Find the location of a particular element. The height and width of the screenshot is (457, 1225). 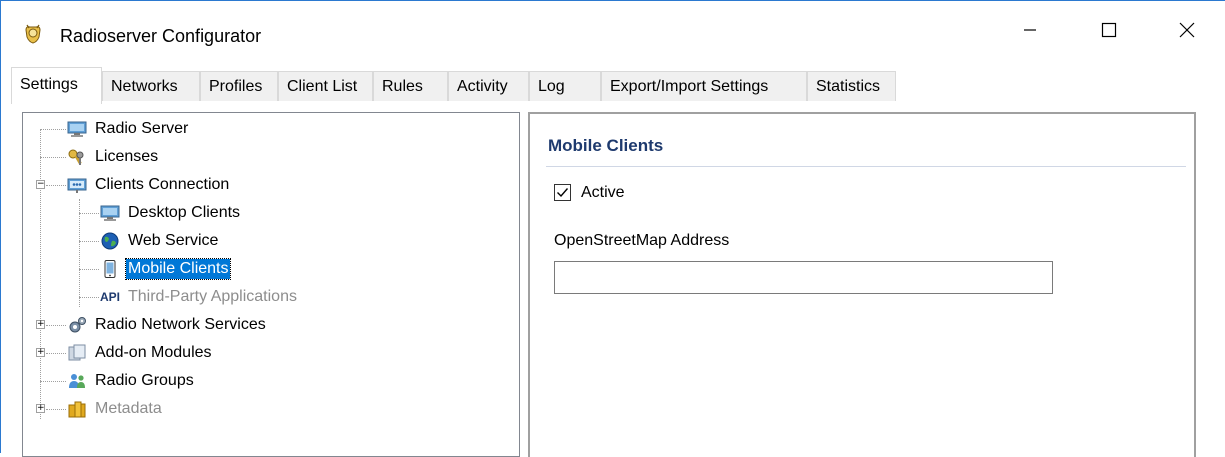

tab-rules: Rules is located at coordinates (410, 86).